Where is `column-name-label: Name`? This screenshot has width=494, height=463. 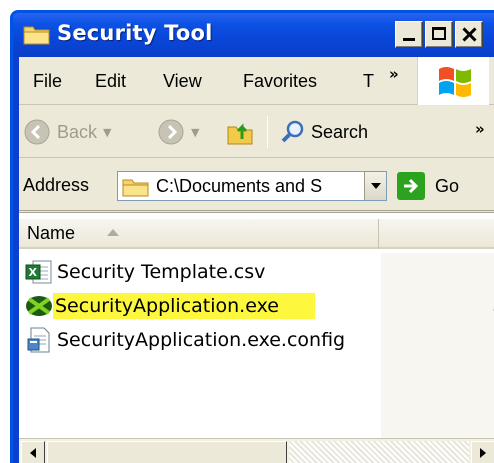 column-name-label: Name is located at coordinates (51, 233).